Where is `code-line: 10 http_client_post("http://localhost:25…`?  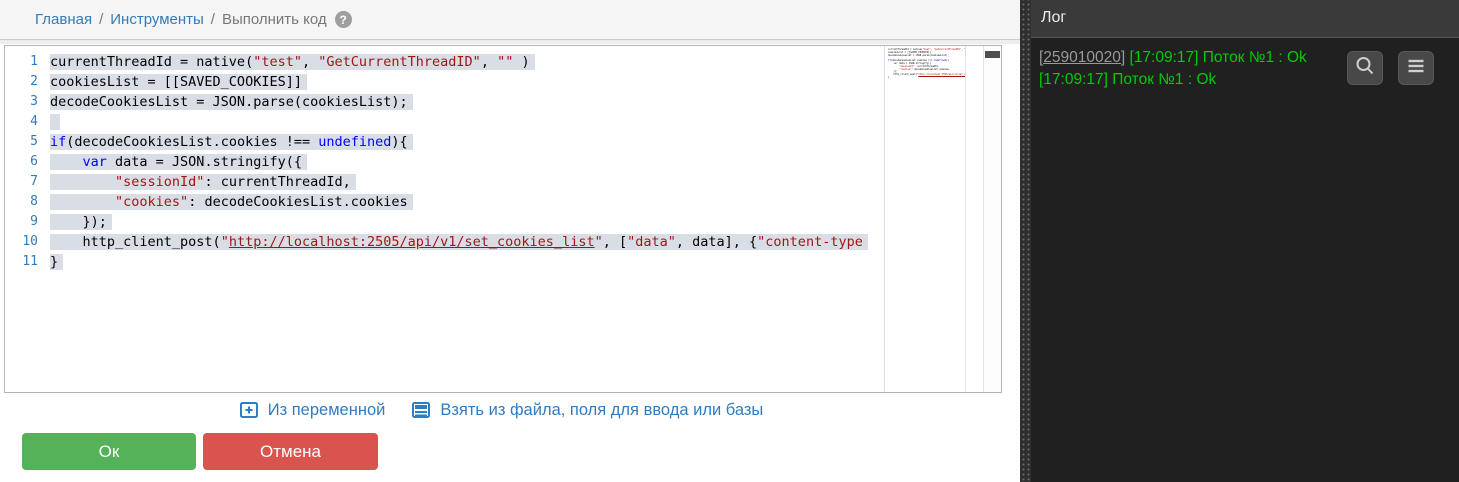 code-line: 10 http_client_post("http://localhost:25… is located at coordinates (444, 242).